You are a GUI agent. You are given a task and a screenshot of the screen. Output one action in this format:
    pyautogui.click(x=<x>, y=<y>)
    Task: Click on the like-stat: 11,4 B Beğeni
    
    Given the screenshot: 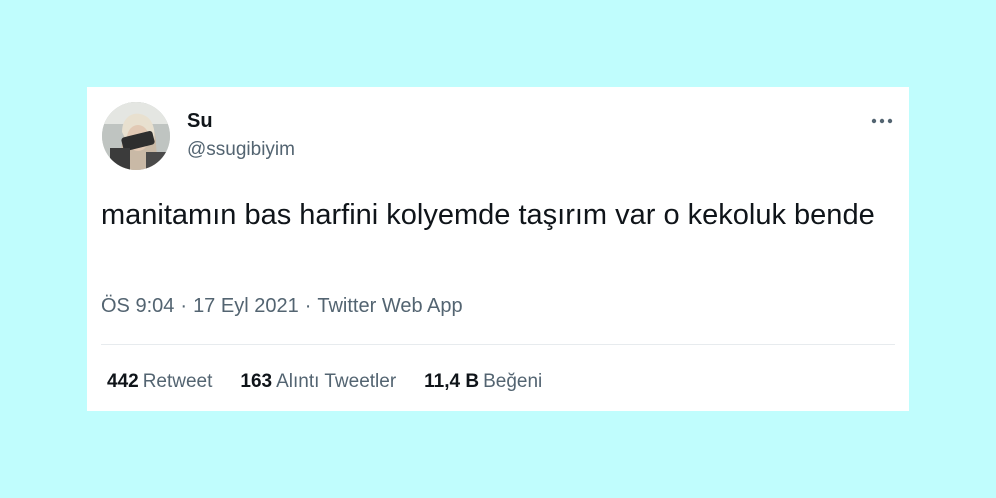 What is the action you would take?
    pyautogui.click(x=483, y=382)
    